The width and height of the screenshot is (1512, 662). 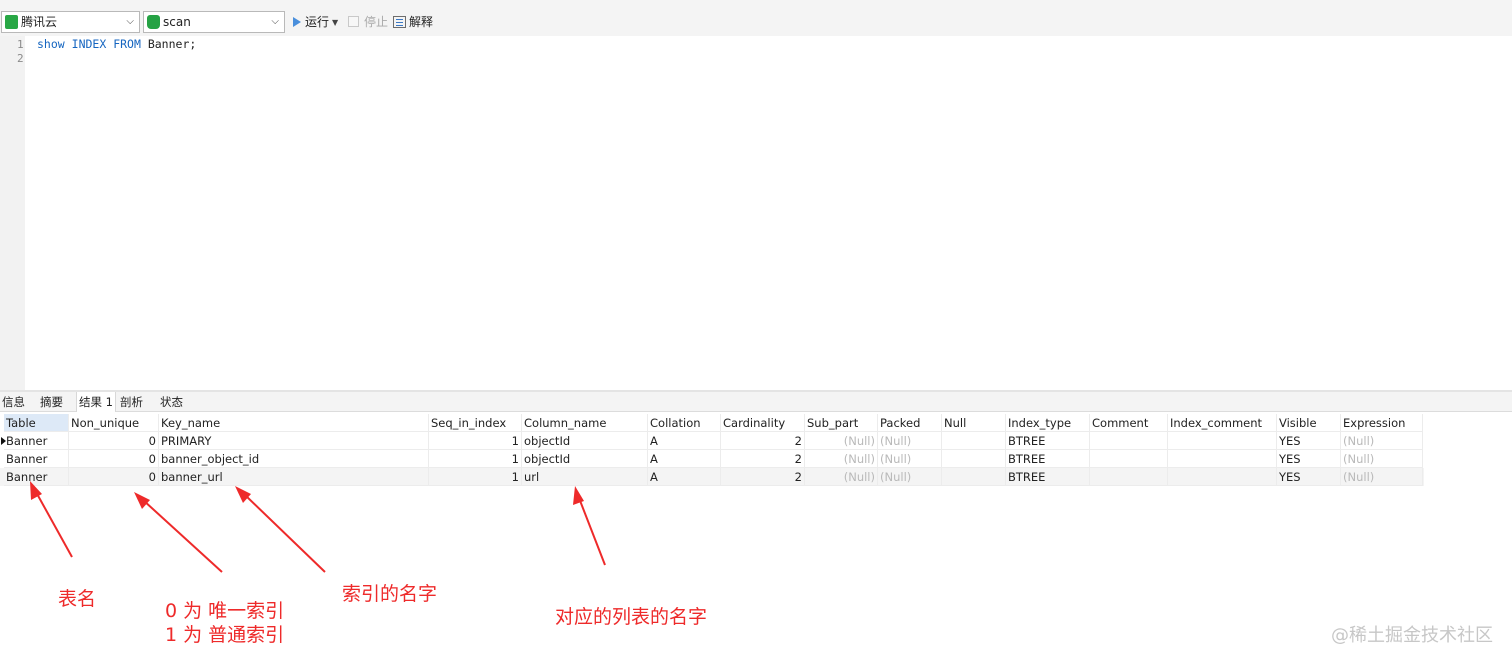 I want to click on annotation-arrows, so click(x=318, y=527).